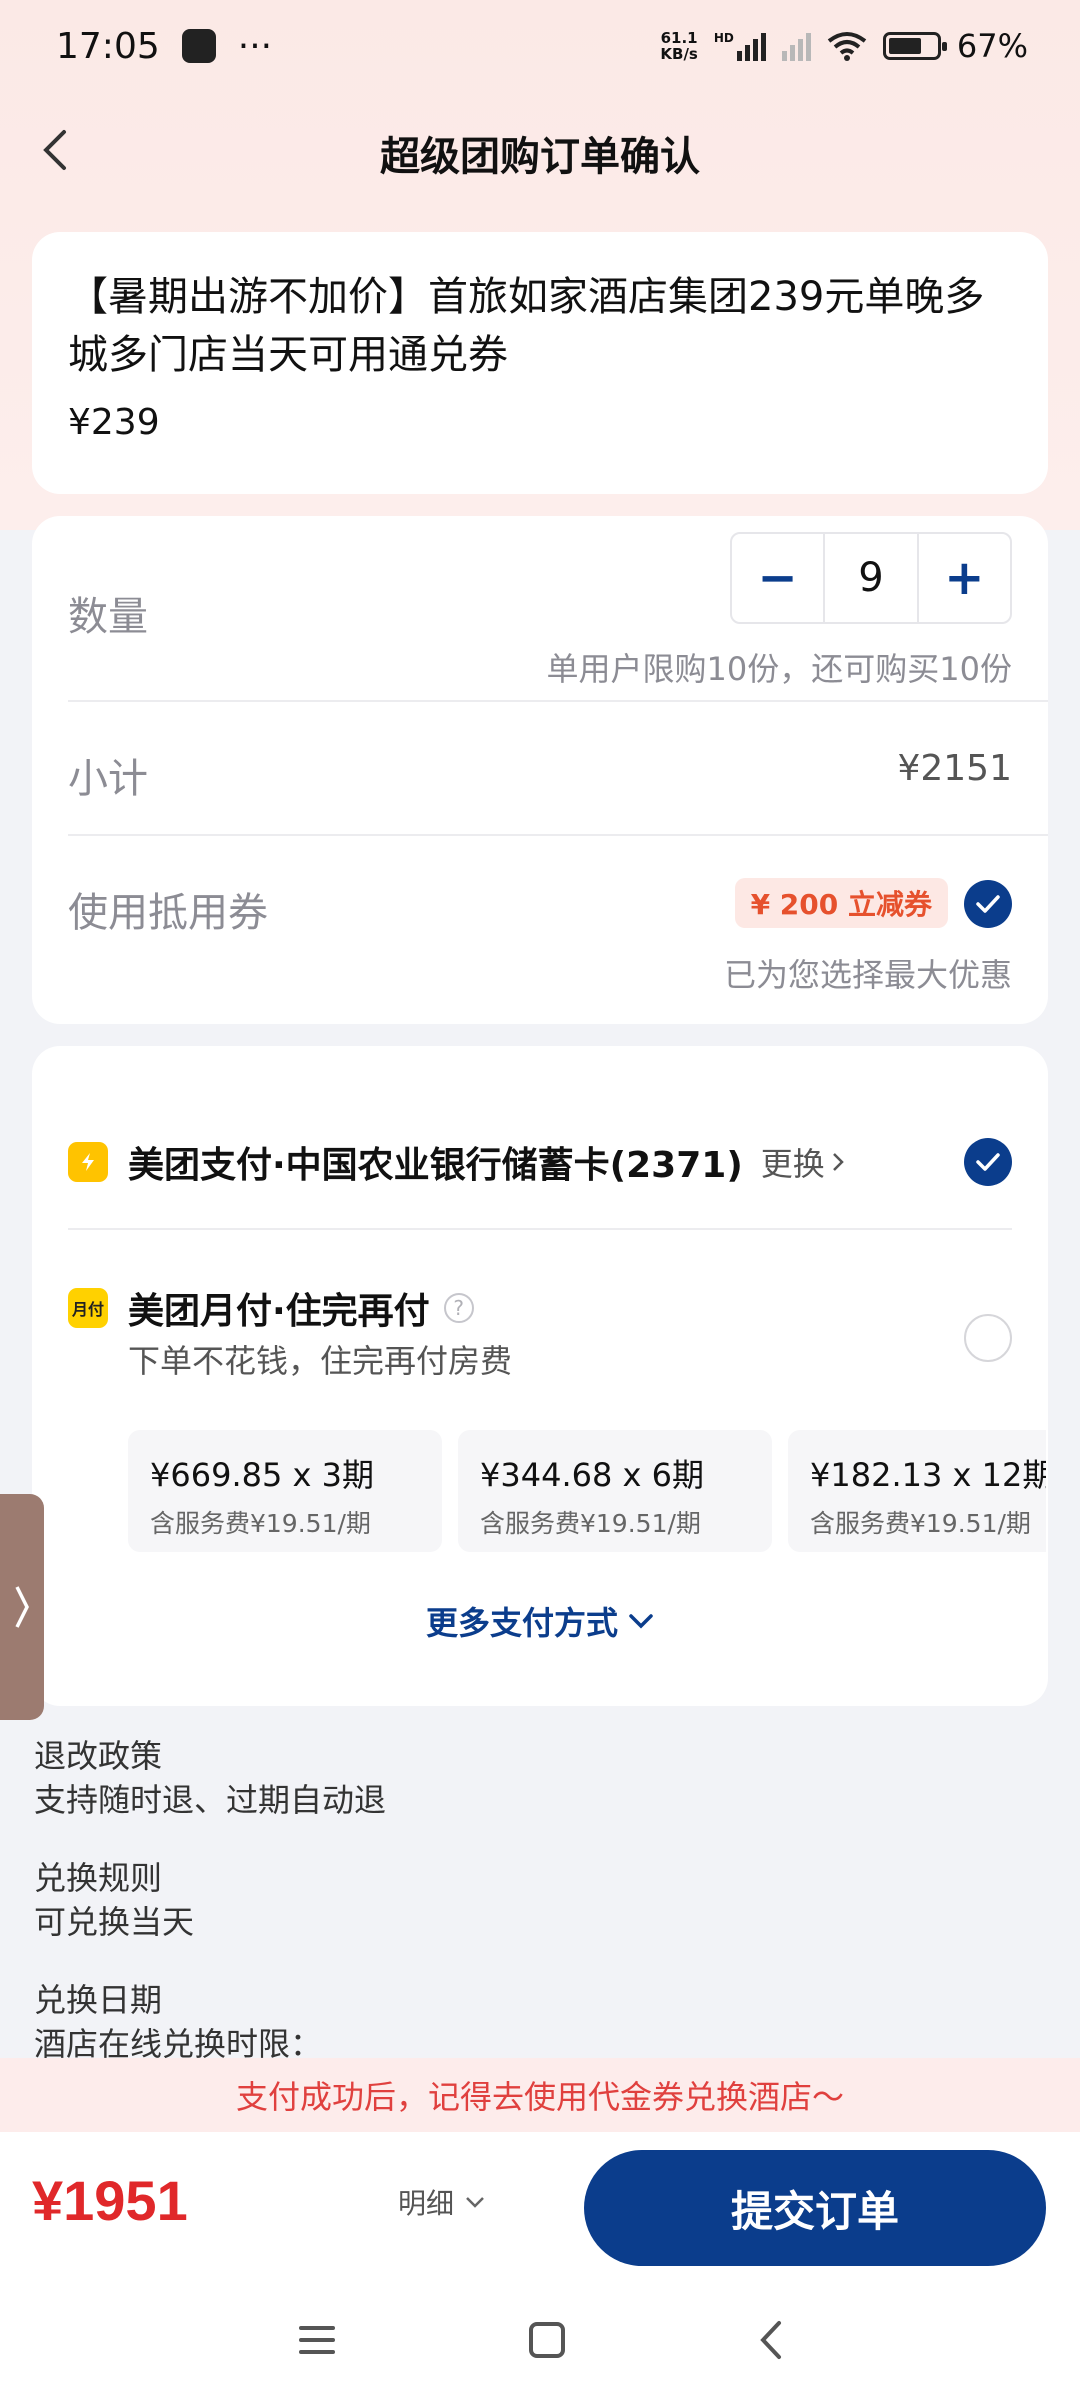 This screenshot has width=1080, height=2400. What do you see at coordinates (98, 2000) in the screenshot?
I see `exchange-date-title: 兑换日期` at bounding box center [98, 2000].